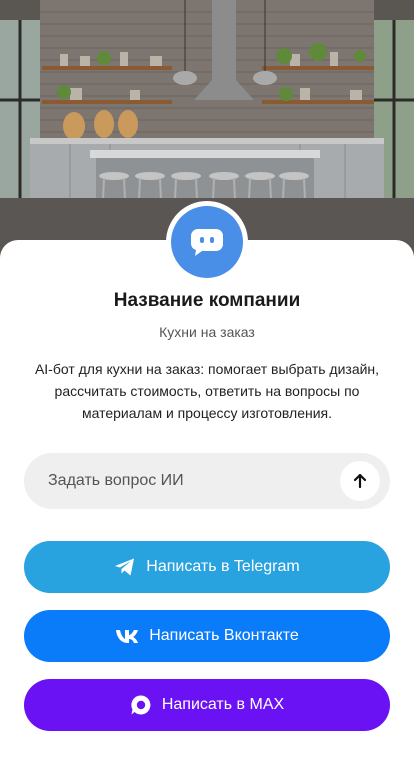 The width and height of the screenshot is (414, 770). Describe the element at coordinates (141, 705) in the screenshot. I see `max-icon` at that location.